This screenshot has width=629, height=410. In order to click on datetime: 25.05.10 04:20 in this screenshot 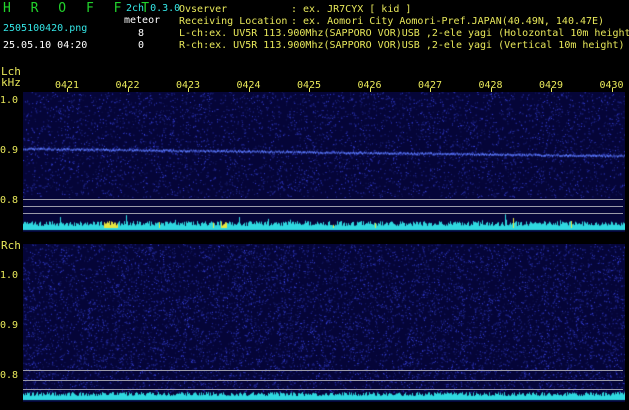, I will do `click(45, 45)`.